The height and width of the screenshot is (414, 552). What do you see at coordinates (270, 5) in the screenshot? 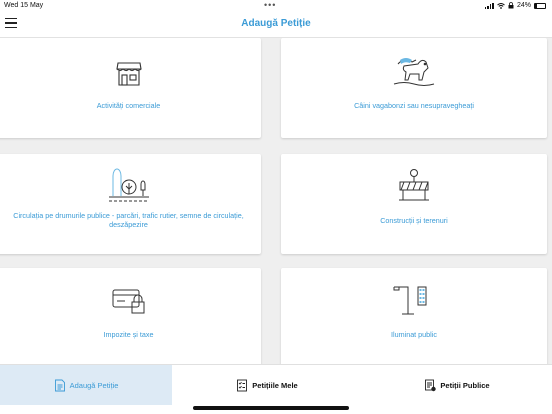
I see `multitasking-dots-icon: •••` at bounding box center [270, 5].